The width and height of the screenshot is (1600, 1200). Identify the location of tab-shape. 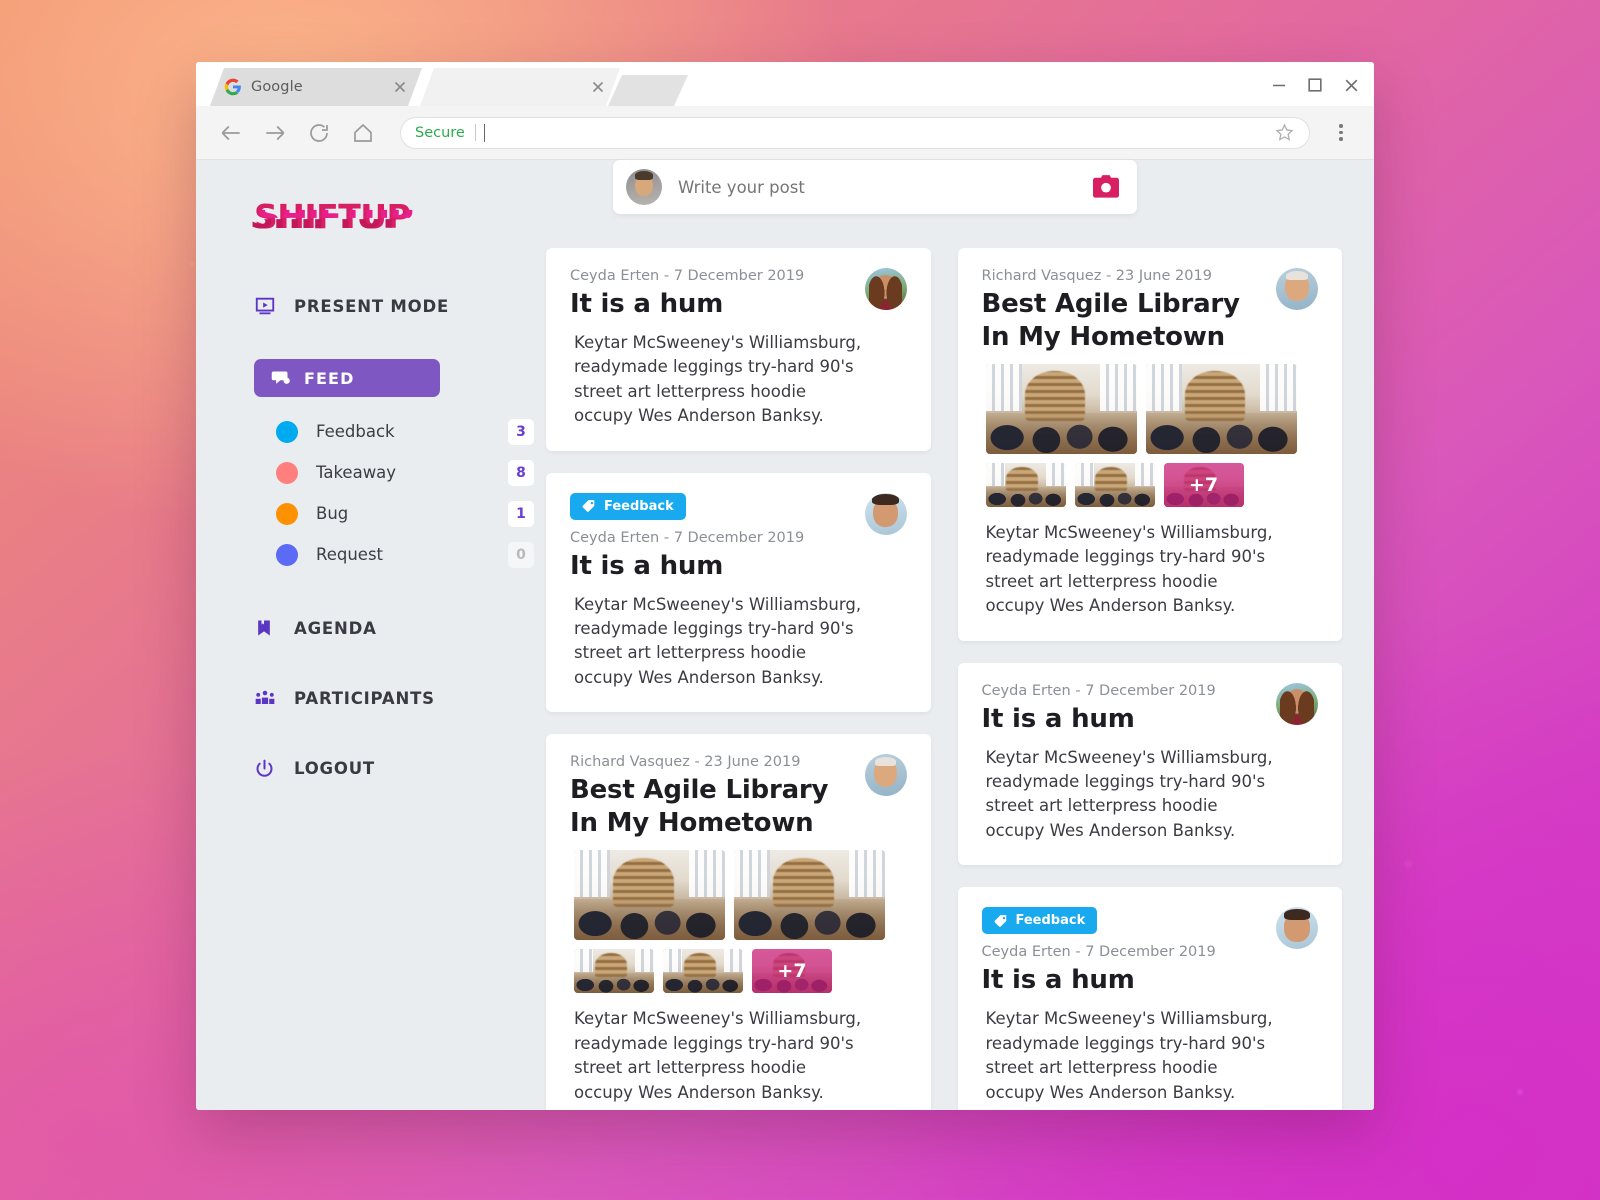
(648, 90).